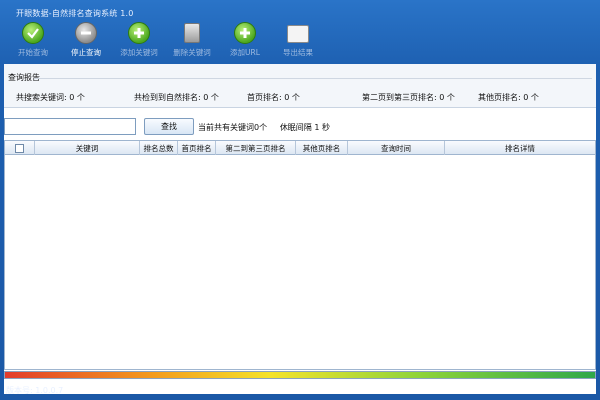 The height and width of the screenshot is (400, 600). I want to click on delete-keyword-button: 删除关键词, so click(192, 42).